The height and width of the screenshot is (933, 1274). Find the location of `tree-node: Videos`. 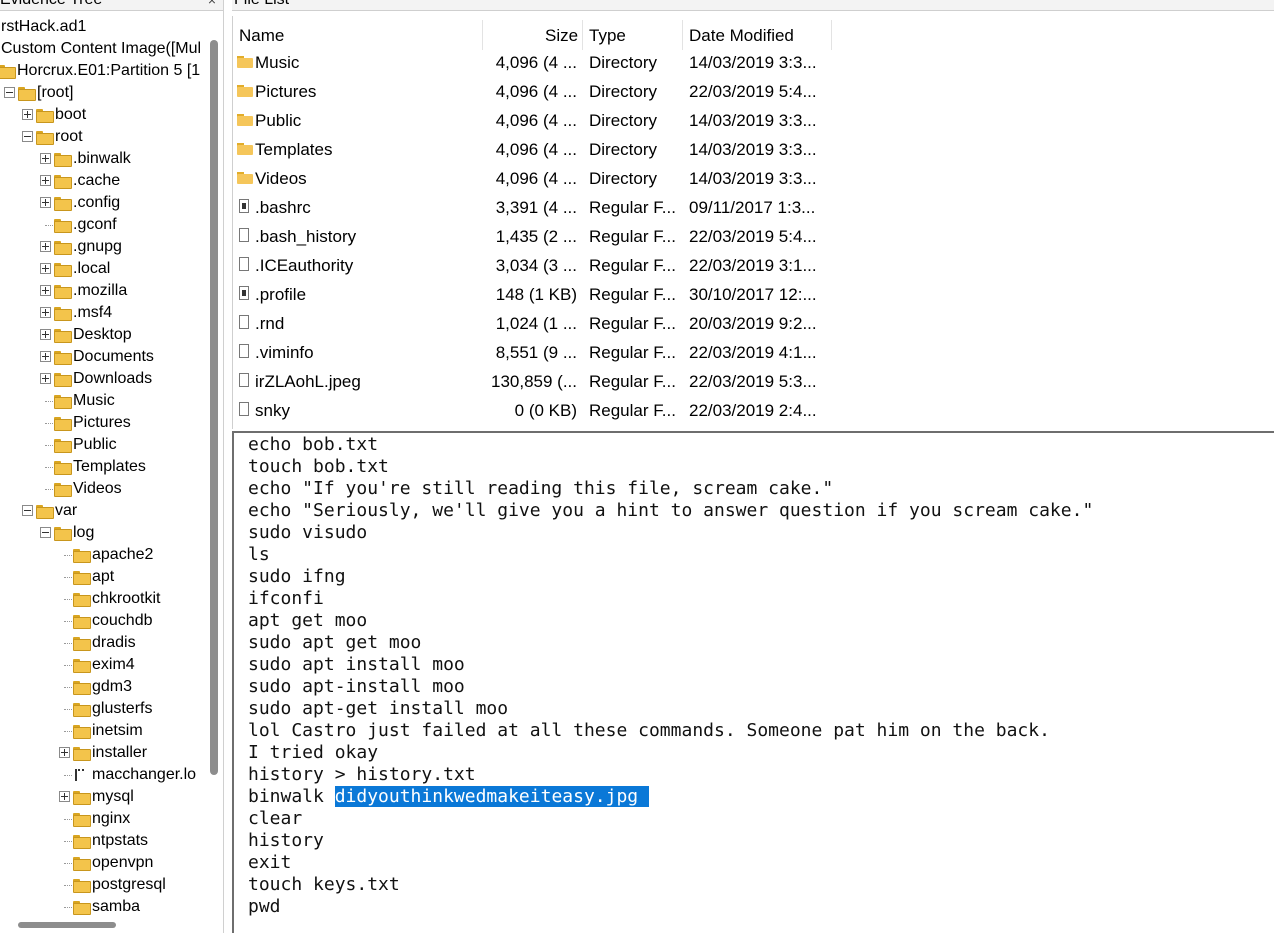

tree-node: Videos is located at coordinates (105, 489).